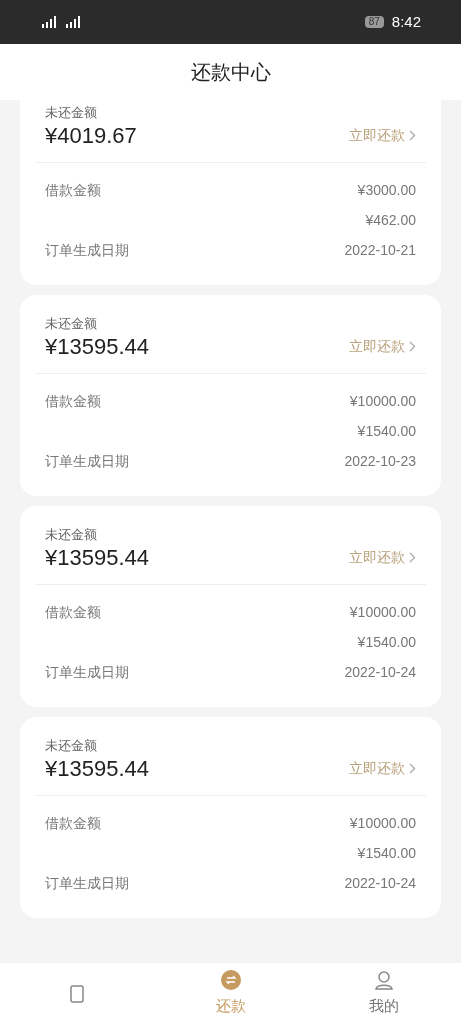 The width and height of the screenshot is (461, 1024). I want to click on person-icon, so click(384, 980).